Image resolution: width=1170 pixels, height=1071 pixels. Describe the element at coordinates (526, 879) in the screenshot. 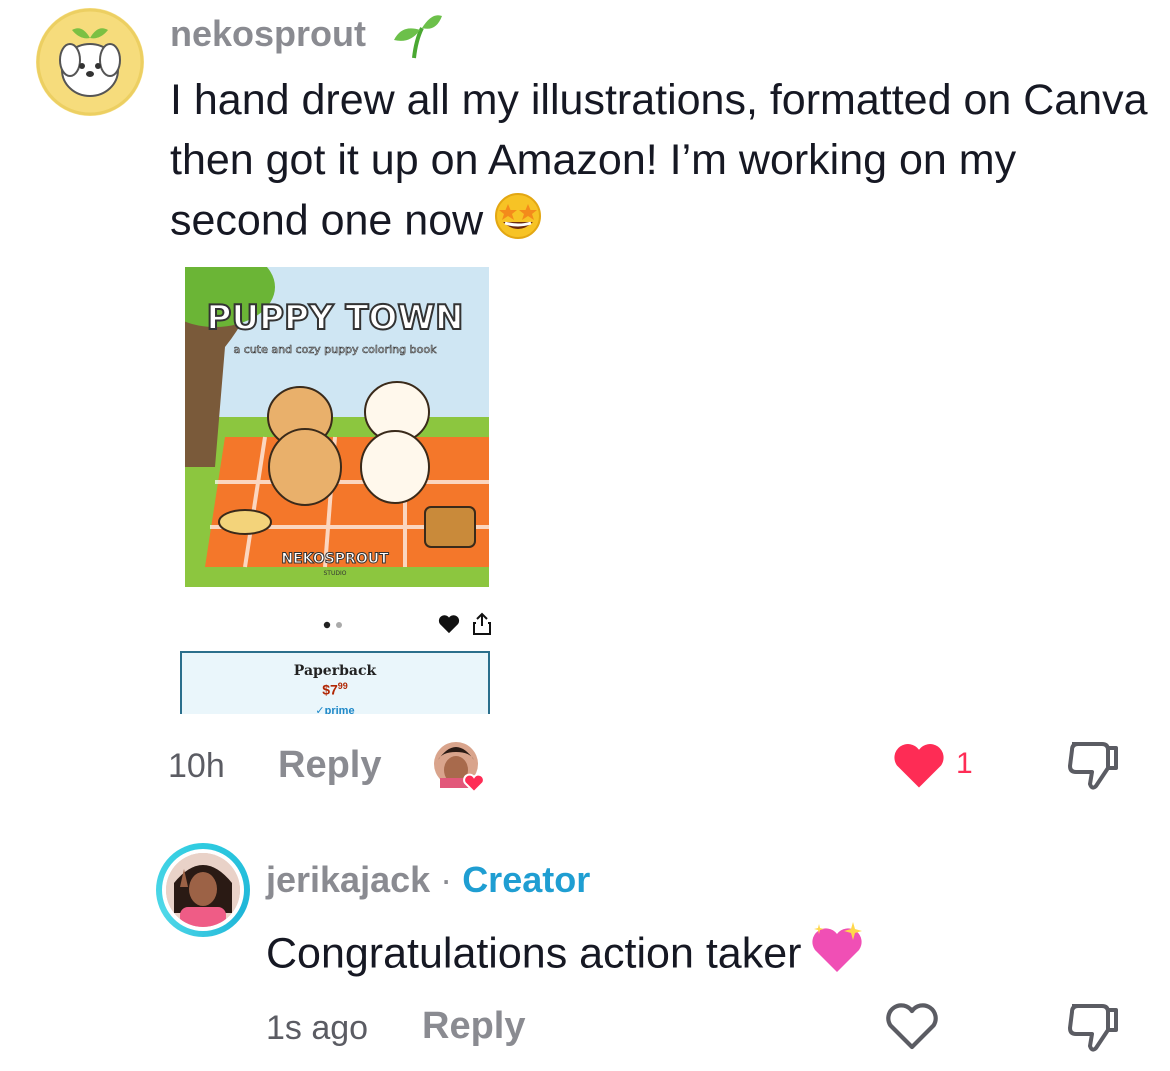

I see `creator-badge: Creator` at that location.